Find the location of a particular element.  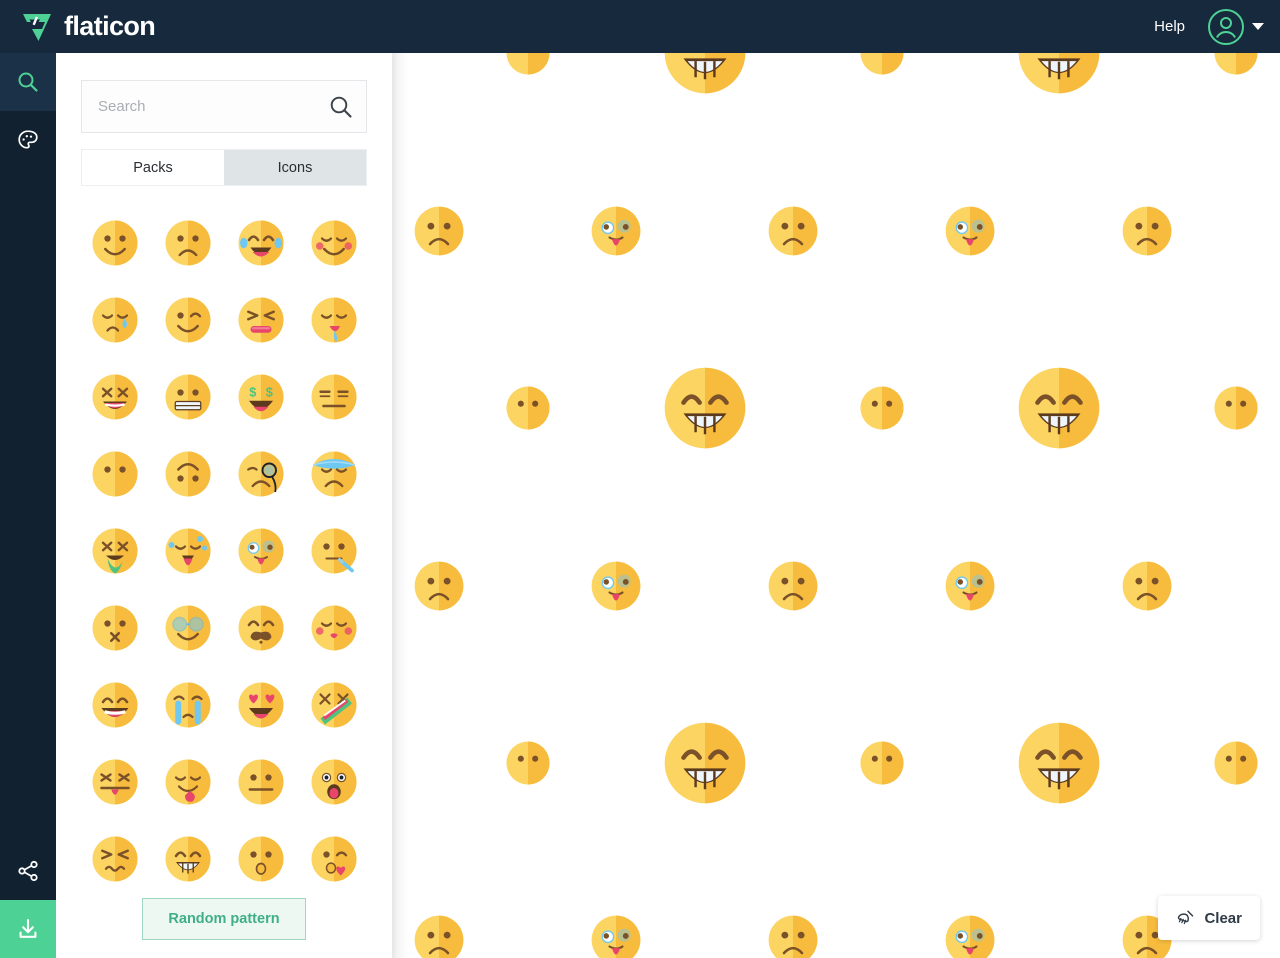

smiley-monocle-icon is located at coordinates (260, 473).